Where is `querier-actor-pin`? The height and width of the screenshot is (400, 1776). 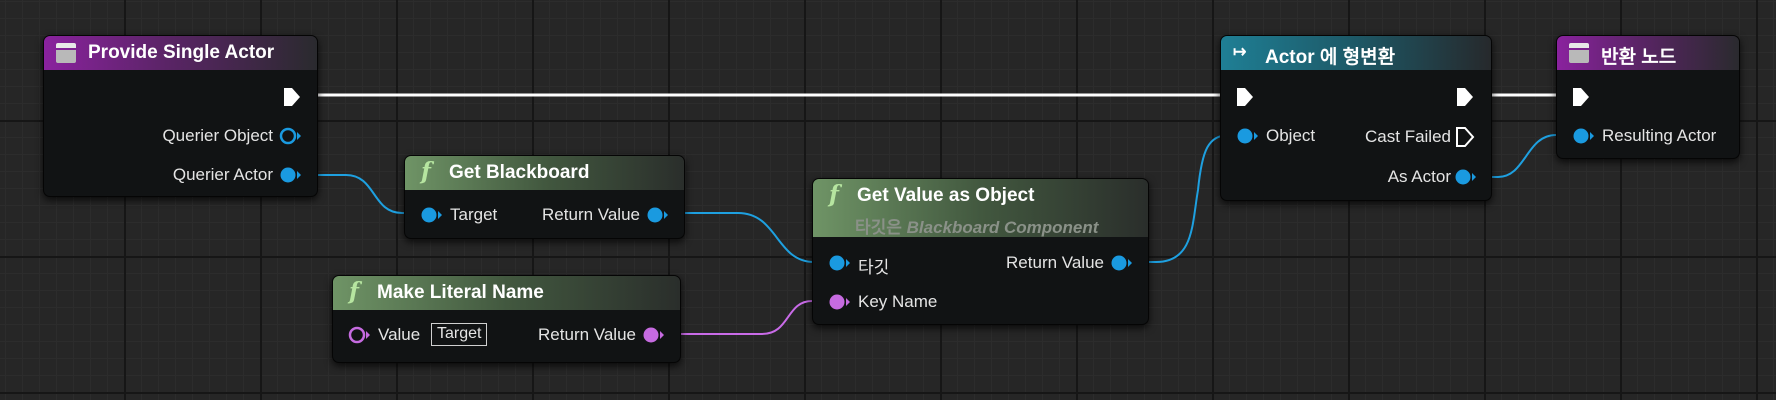 querier-actor-pin is located at coordinates (290, 175).